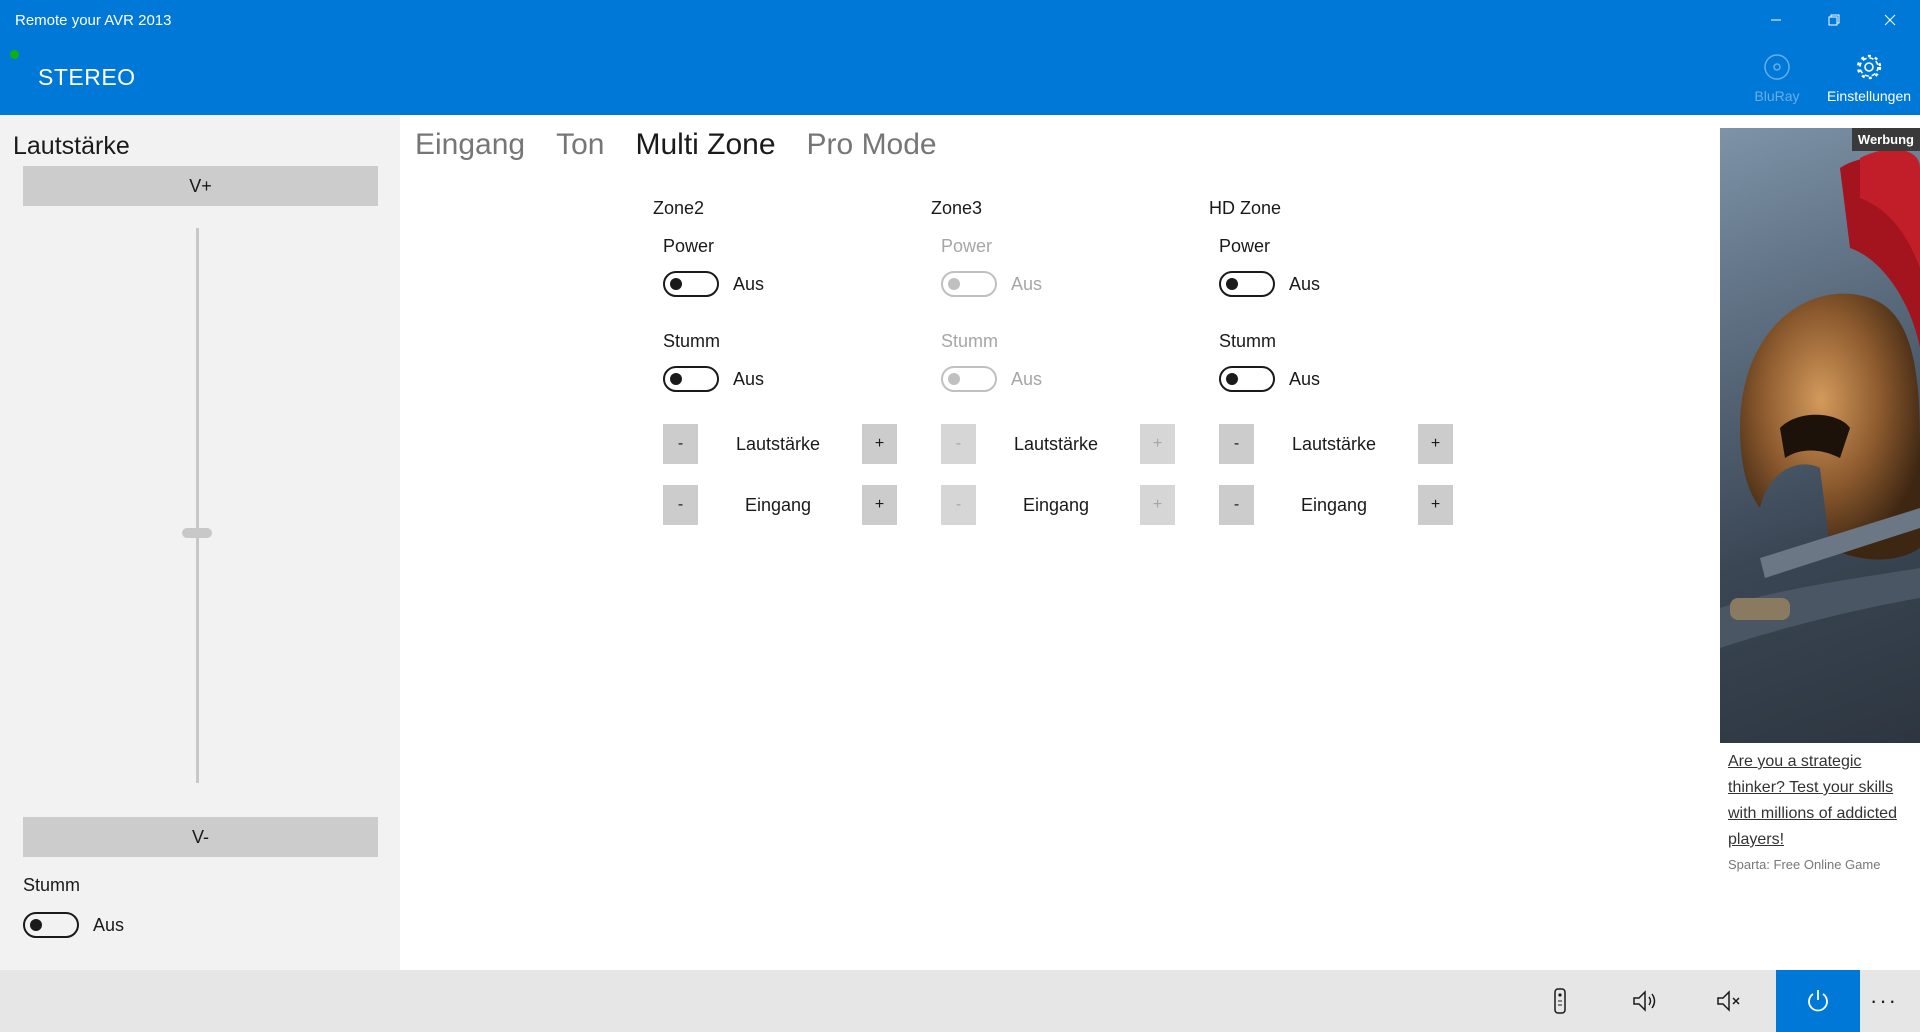 This screenshot has width=1920, height=1032. I want to click on tab-bar: Eingang Ton Multi Zone Pro Mode, so click(676, 145).